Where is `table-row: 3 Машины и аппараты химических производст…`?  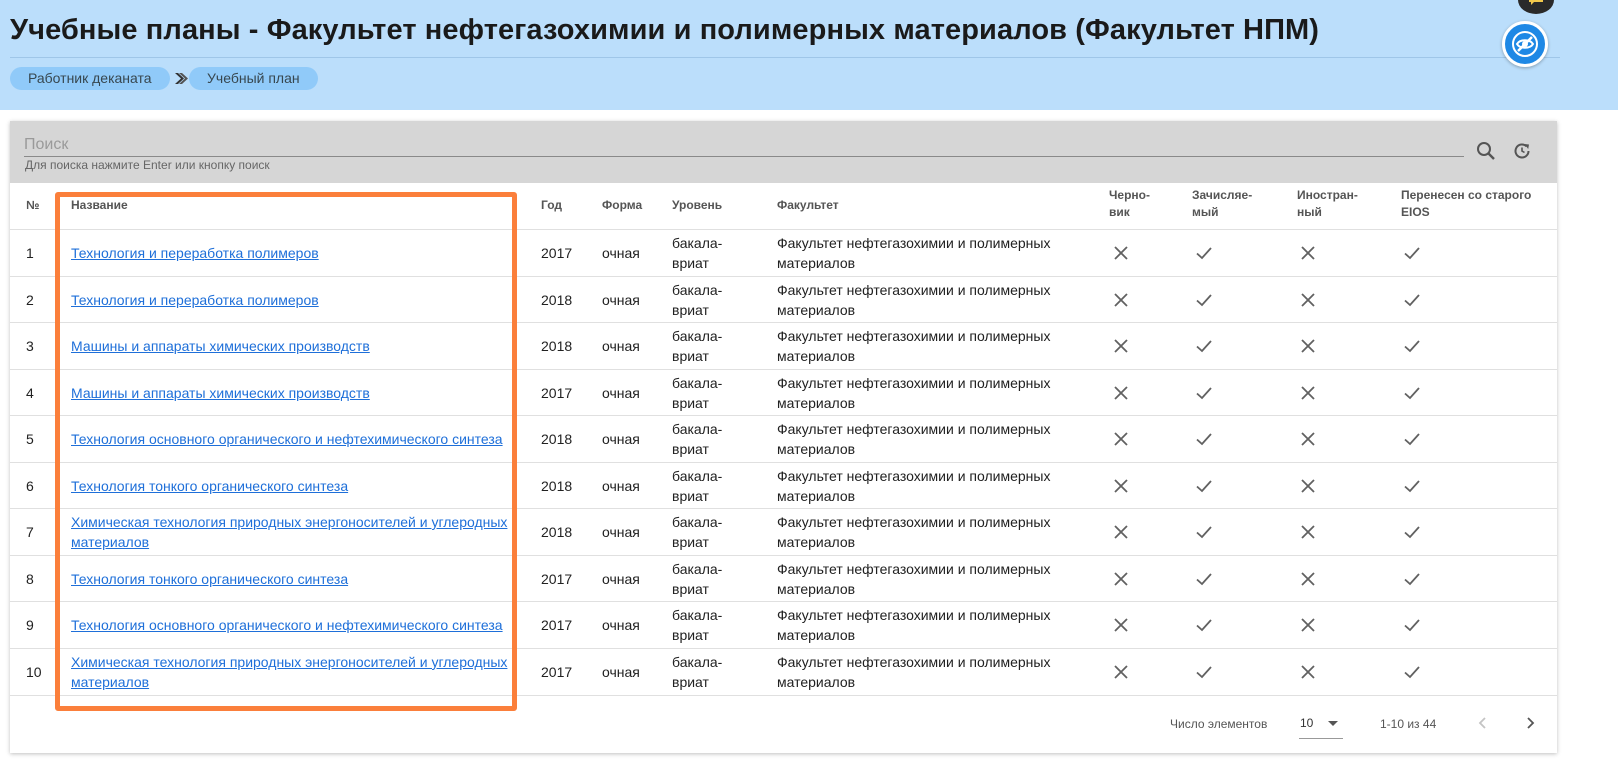 table-row: 3 Машины и аппараты химических производст… is located at coordinates (783, 345).